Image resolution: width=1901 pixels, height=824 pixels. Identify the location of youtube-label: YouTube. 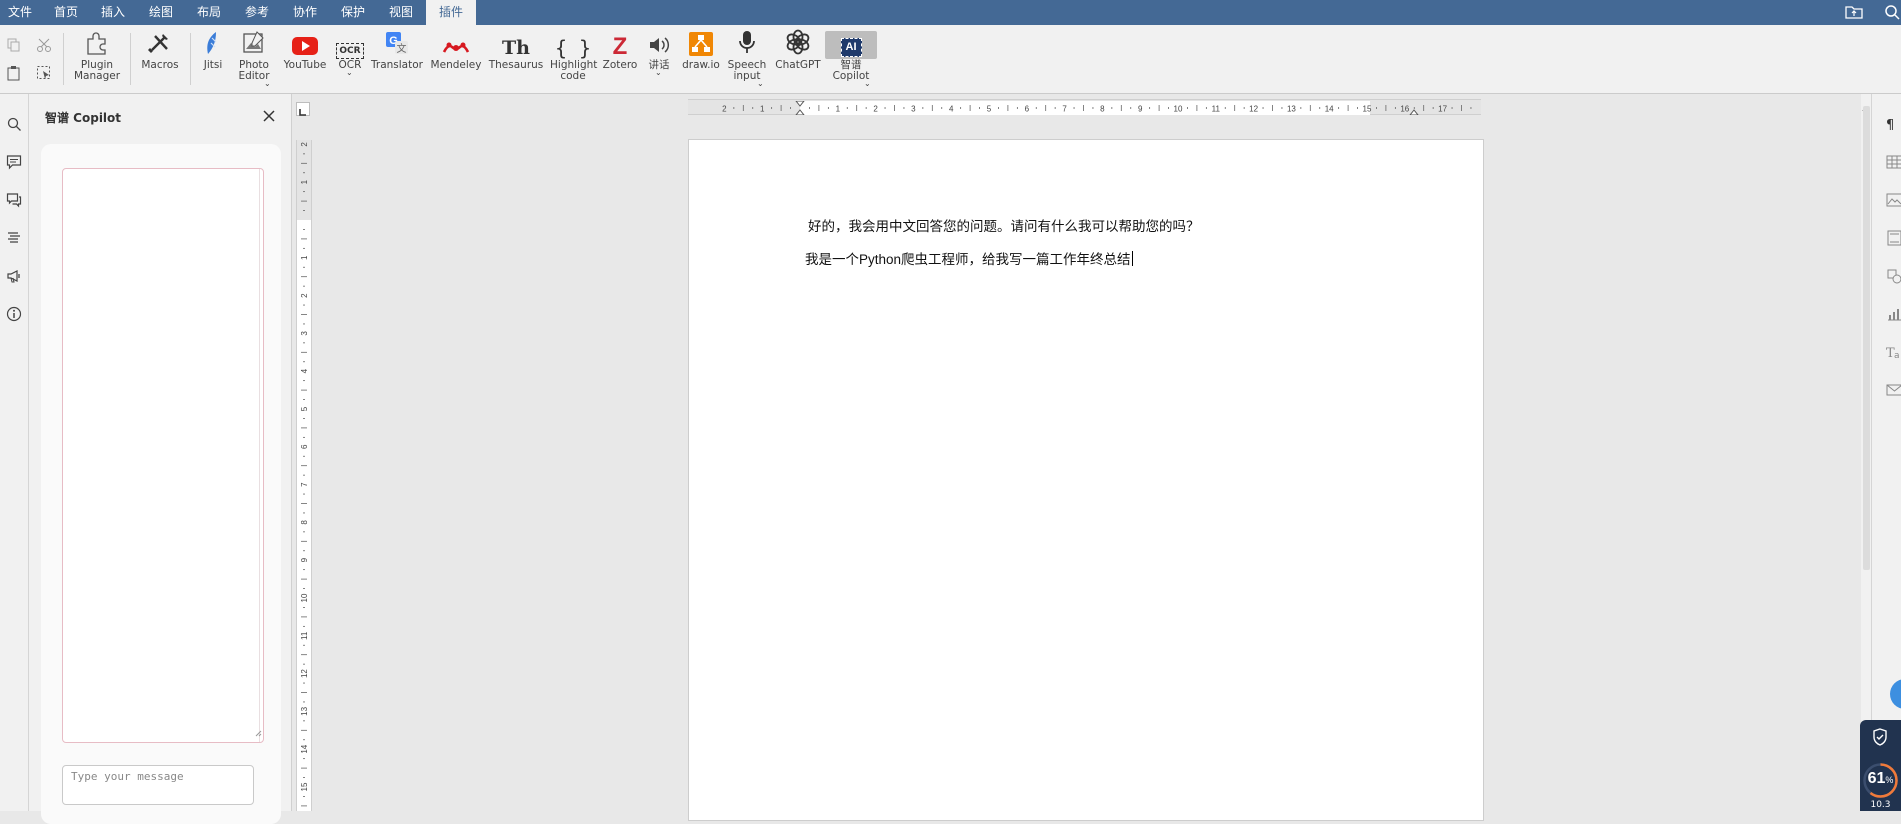
(305, 65).